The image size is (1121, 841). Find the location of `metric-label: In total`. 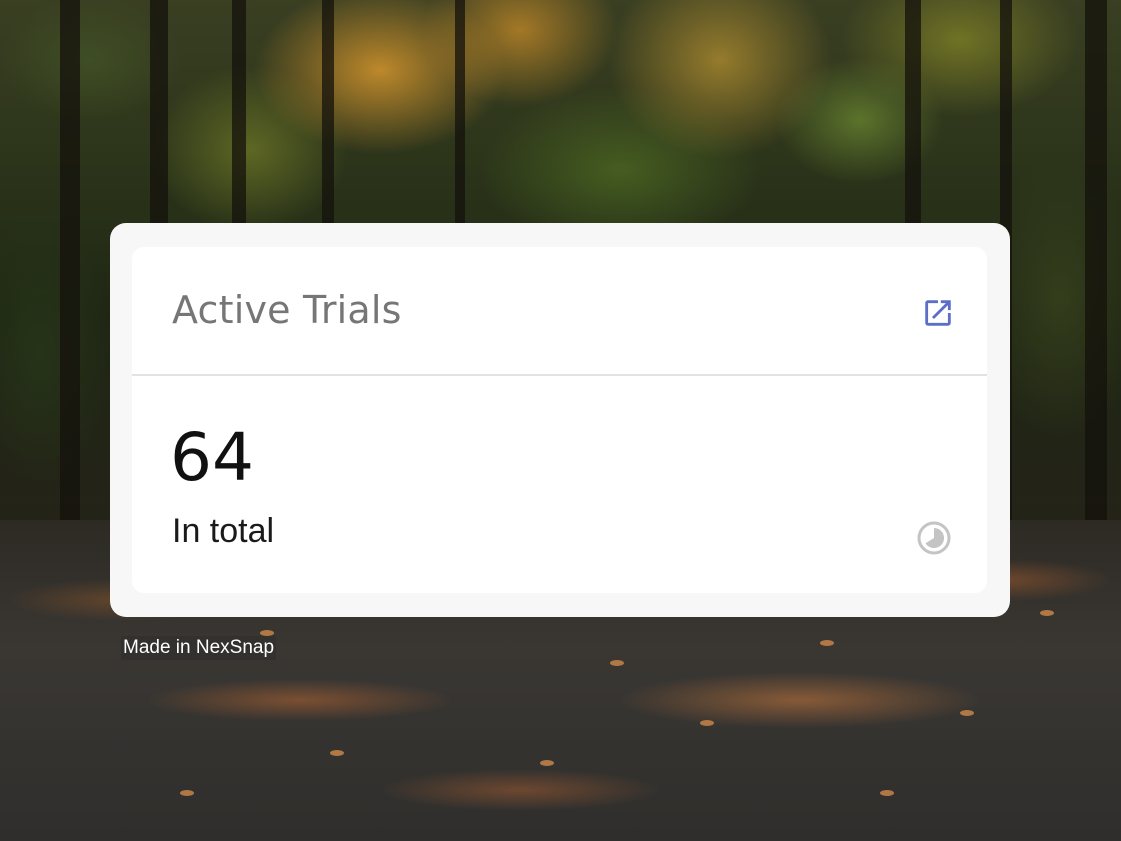

metric-label: In total is located at coordinates (223, 531).